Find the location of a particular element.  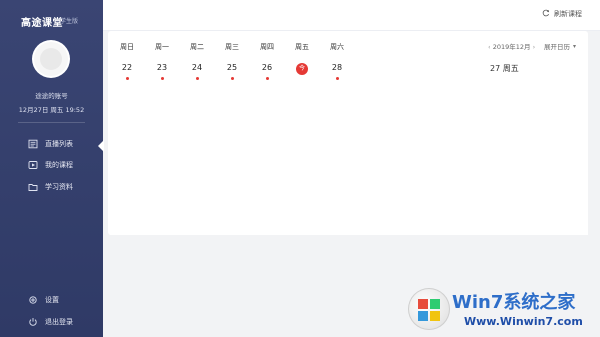

refresh-courses-button: 刷新课程 is located at coordinates (562, 14).